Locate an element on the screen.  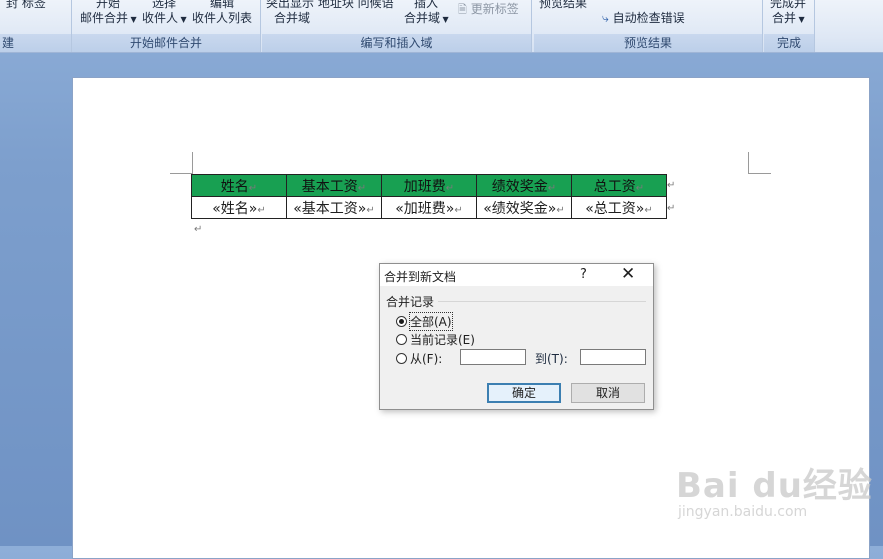
ribbon-group-finish: 完成并 合并 ▼ 完成 is located at coordinates (789, 26).